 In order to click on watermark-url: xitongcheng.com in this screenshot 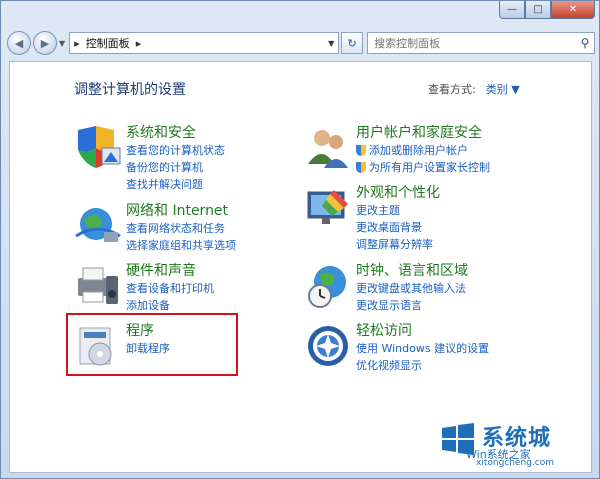, I will do `click(515, 463)`.